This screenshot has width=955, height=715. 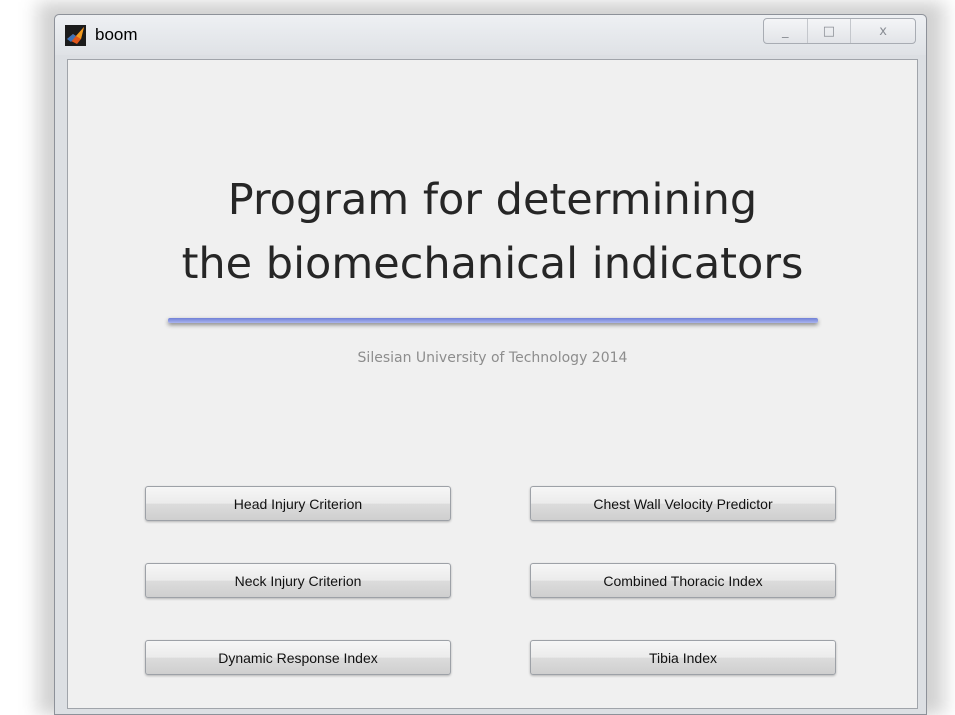 I want to click on close-icon: x, so click(x=883, y=31).